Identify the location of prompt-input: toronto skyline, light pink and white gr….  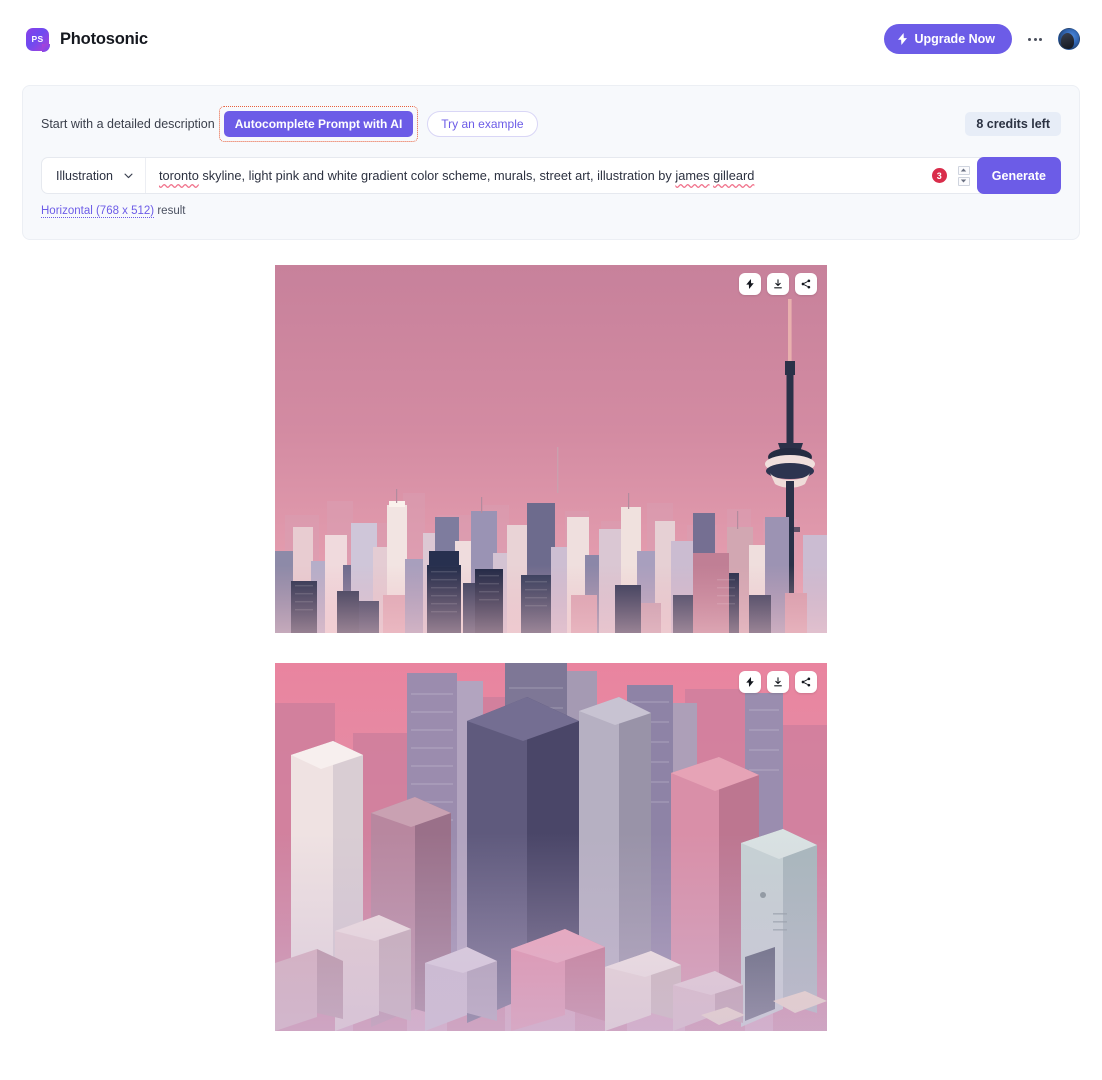
(539, 175).